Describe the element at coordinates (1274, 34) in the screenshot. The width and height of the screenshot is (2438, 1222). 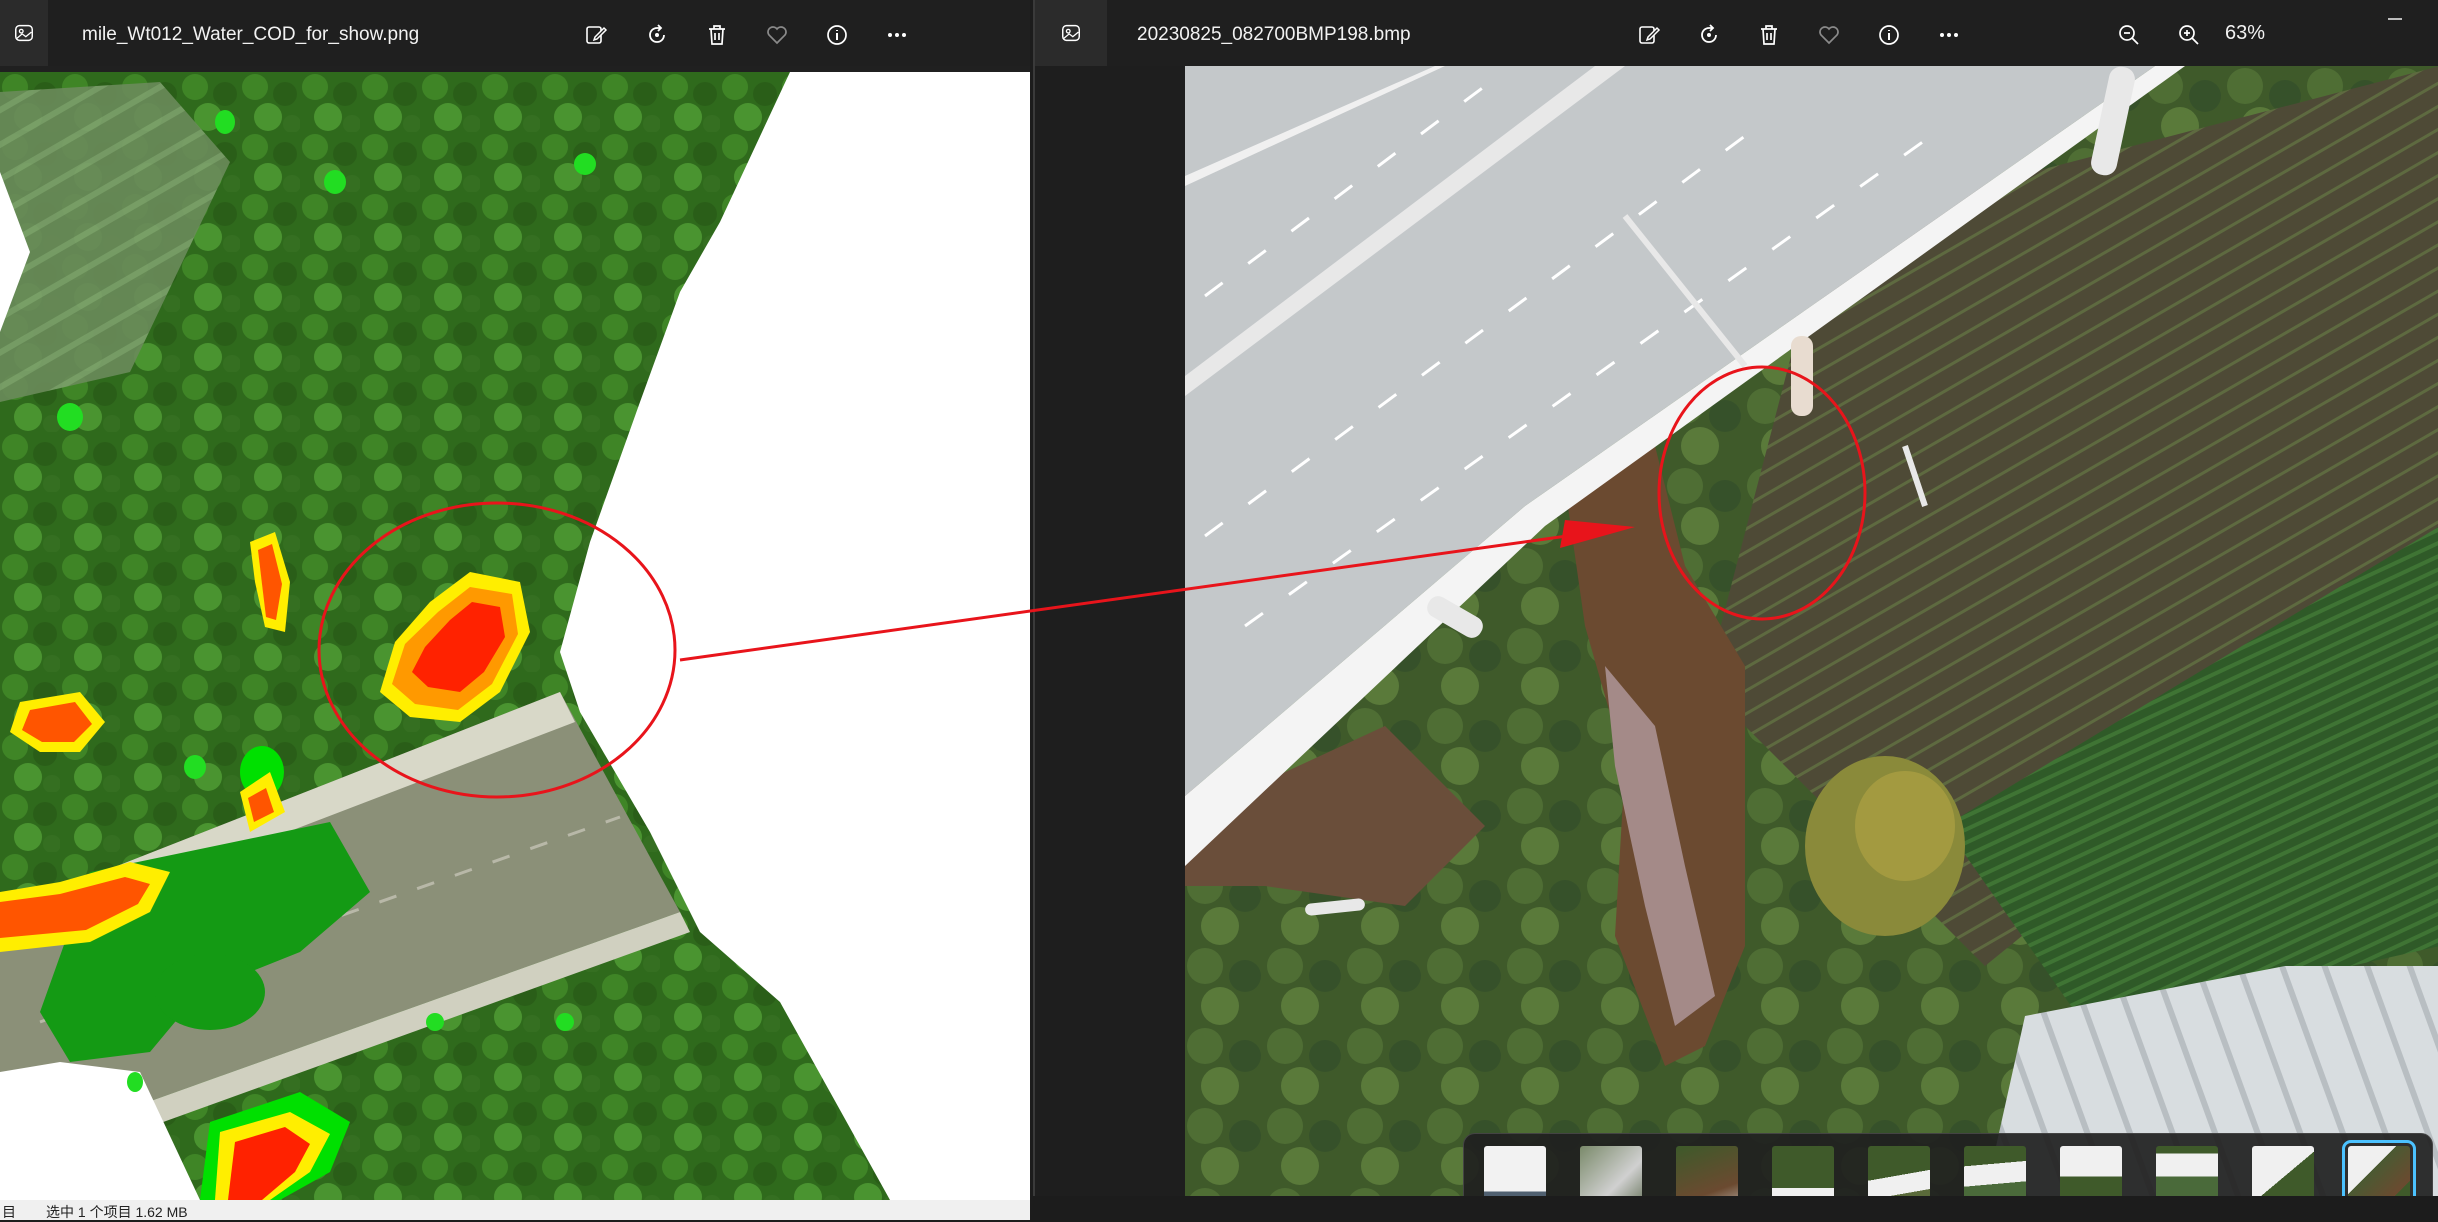
I see `right-filename: 20230825_082700BMP198.bmp` at that location.